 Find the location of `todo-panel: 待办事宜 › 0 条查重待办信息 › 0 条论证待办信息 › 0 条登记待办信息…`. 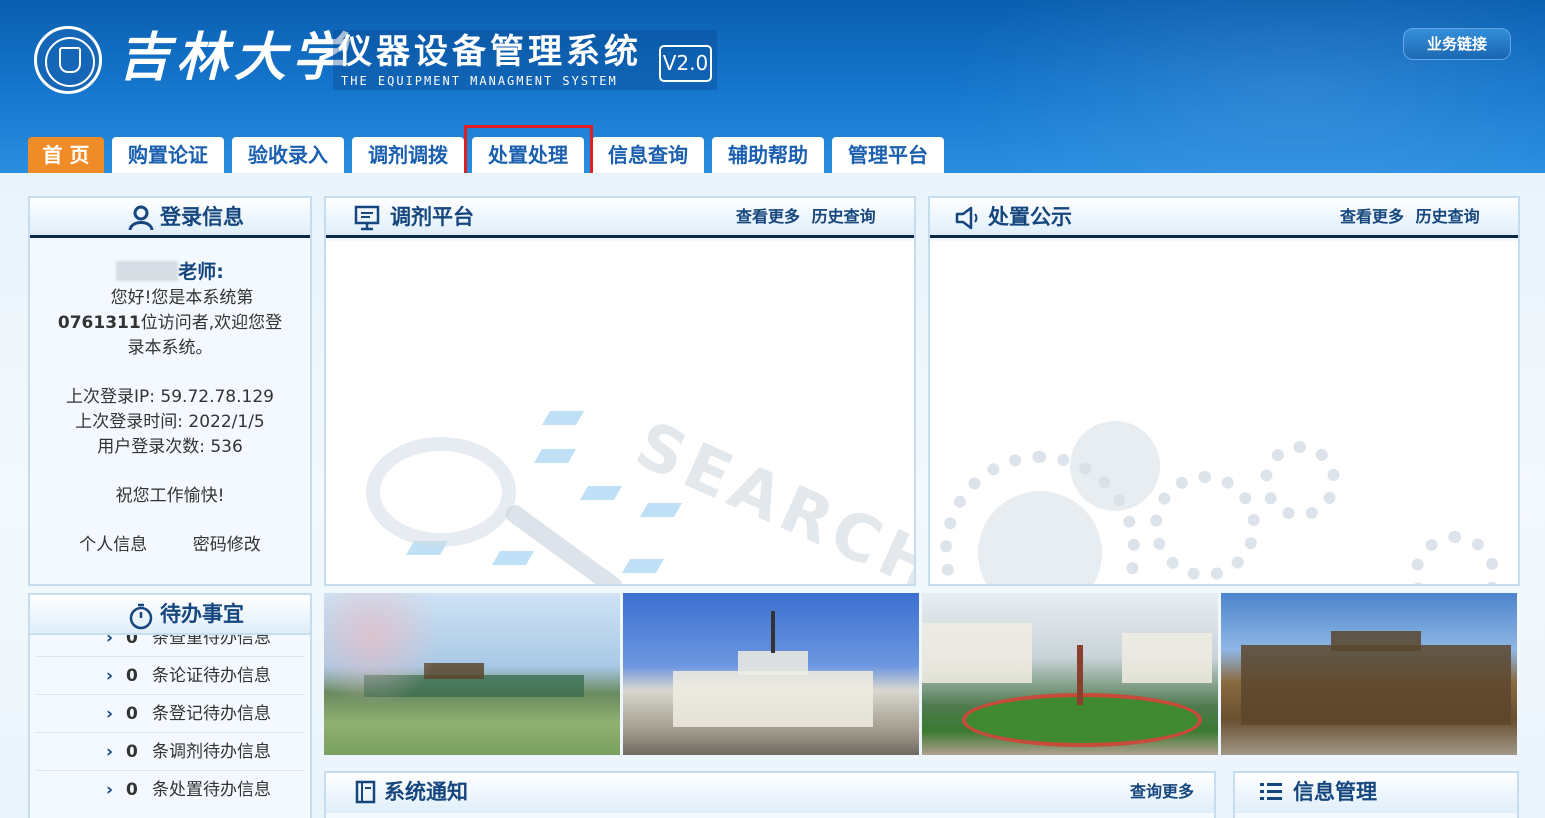

todo-panel: 待办事宜 › 0 条查重待办信息 › 0 条论证待办信息 › 0 条登记待办信息… is located at coordinates (170, 705).